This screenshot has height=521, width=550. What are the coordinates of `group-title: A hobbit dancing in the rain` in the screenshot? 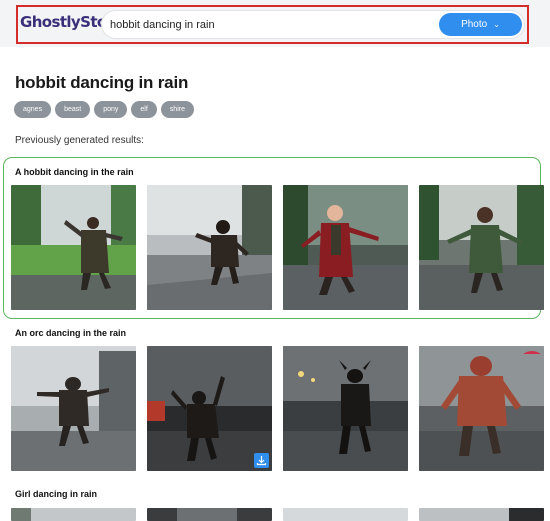 It's located at (74, 172).